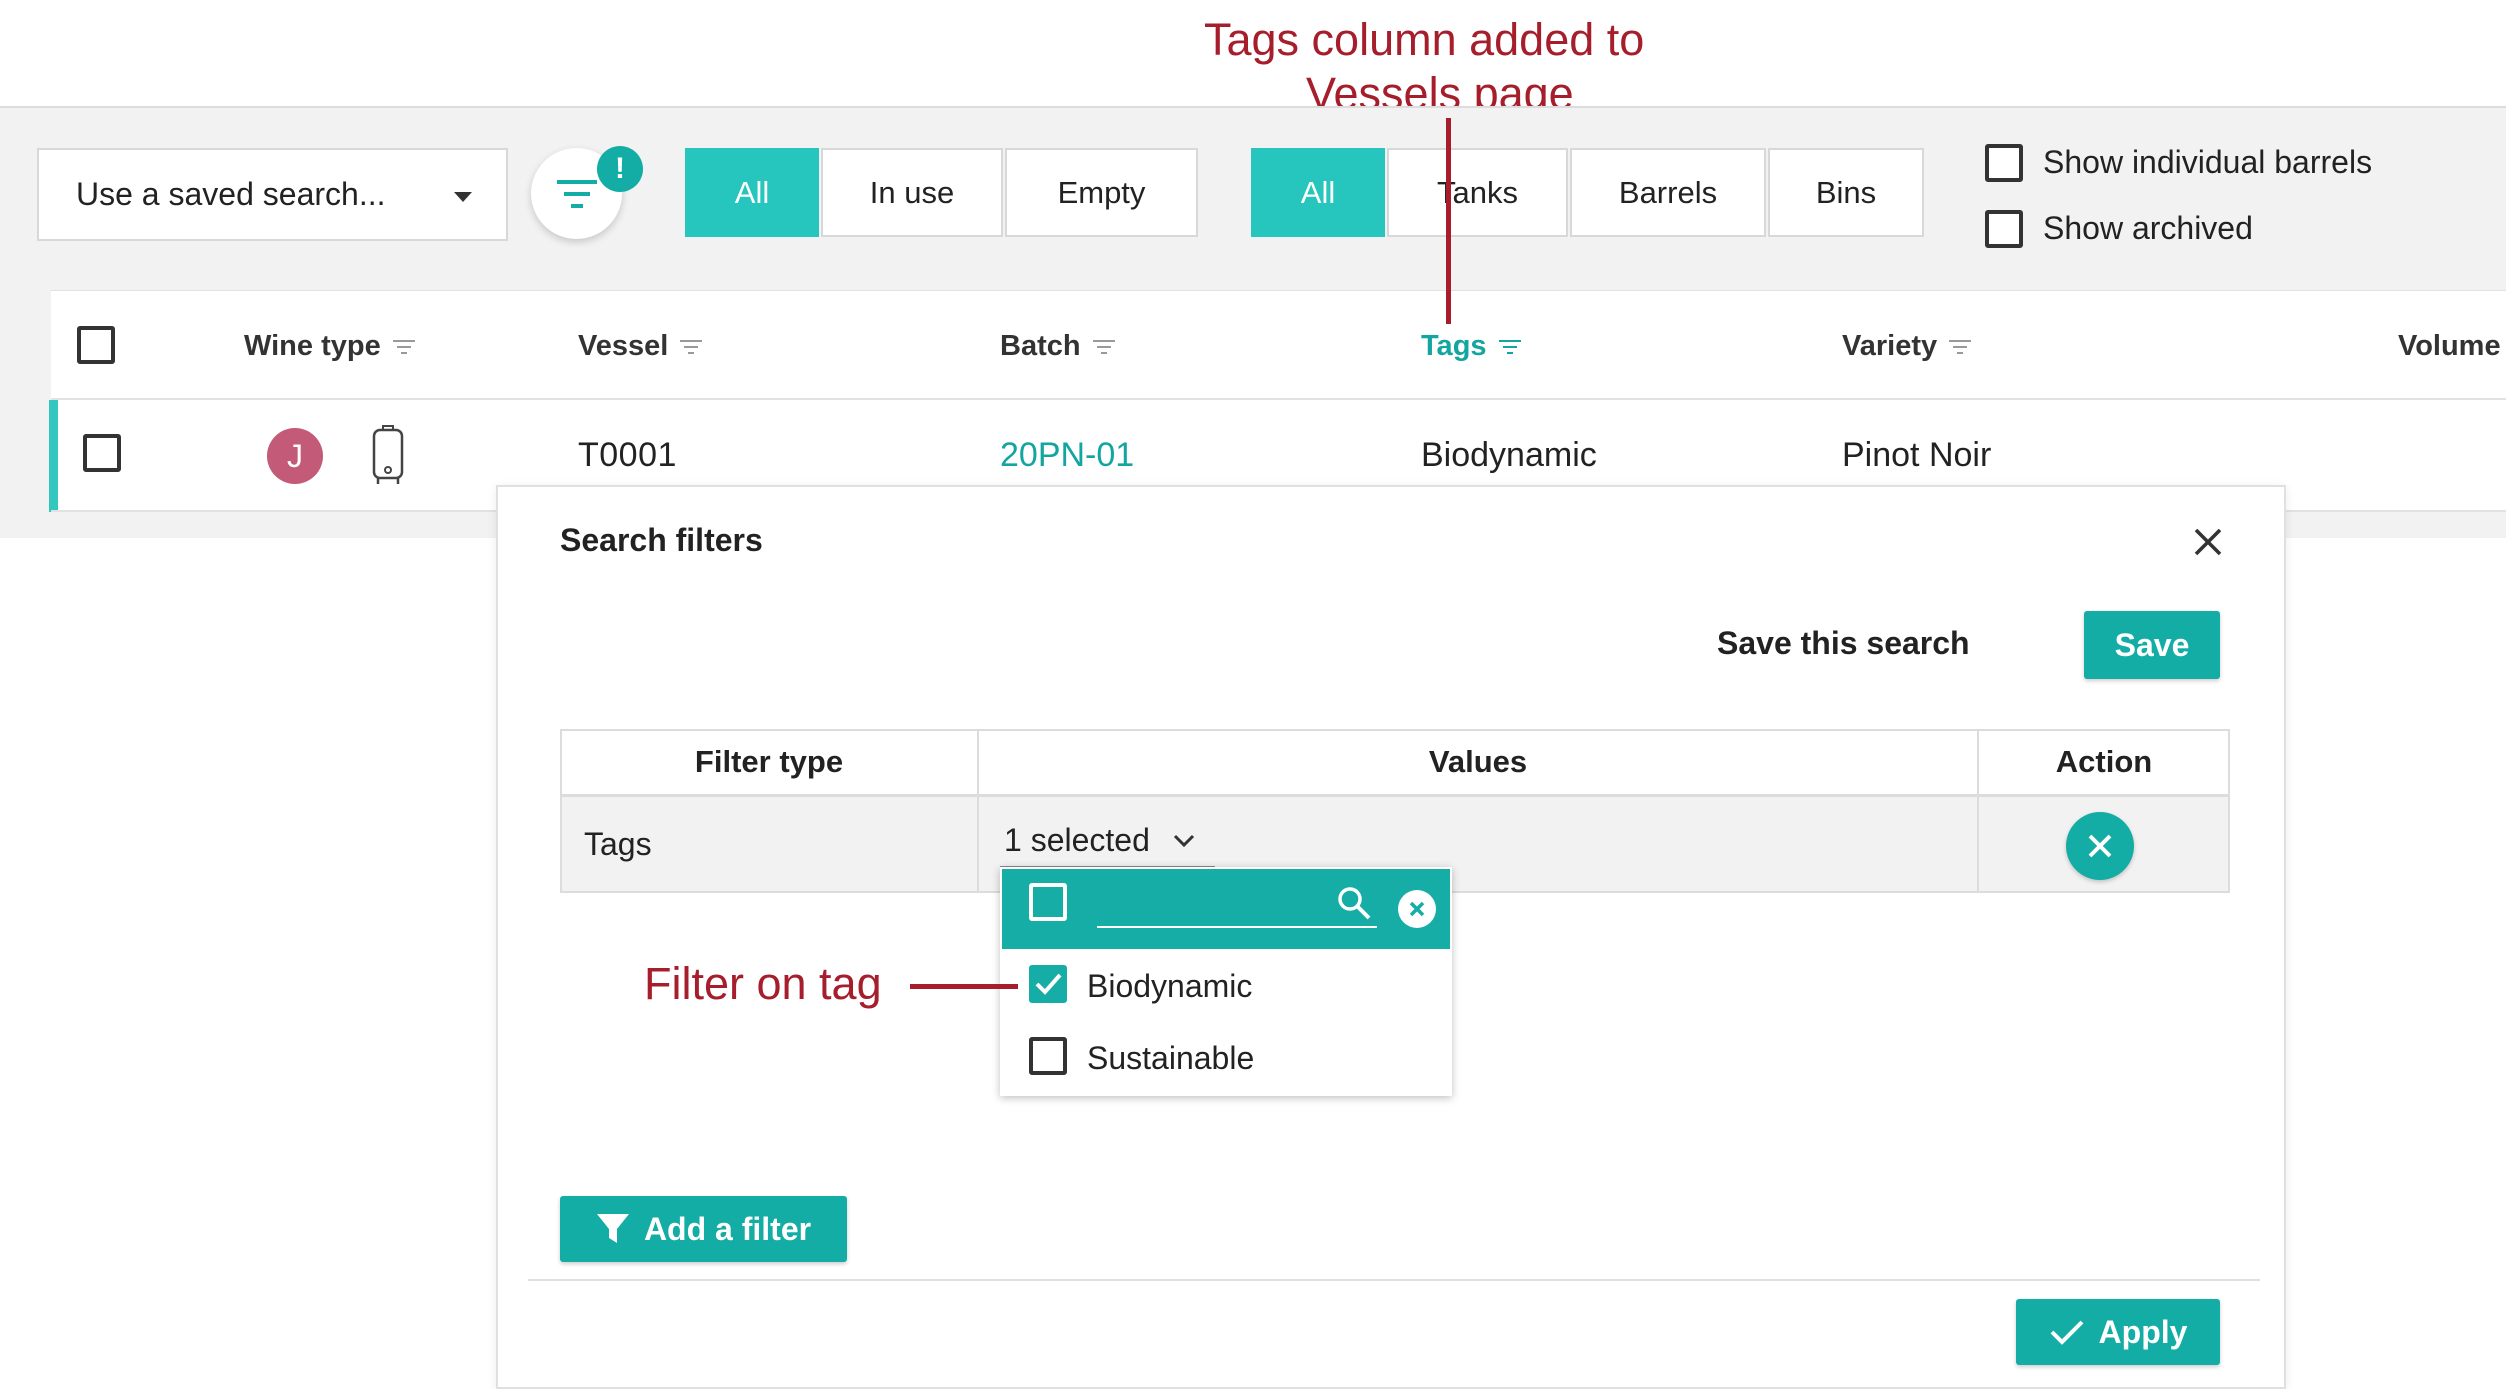 This screenshot has height=1389, width=2506. Describe the element at coordinates (102, 453) in the screenshot. I see `row-checkbox` at that location.